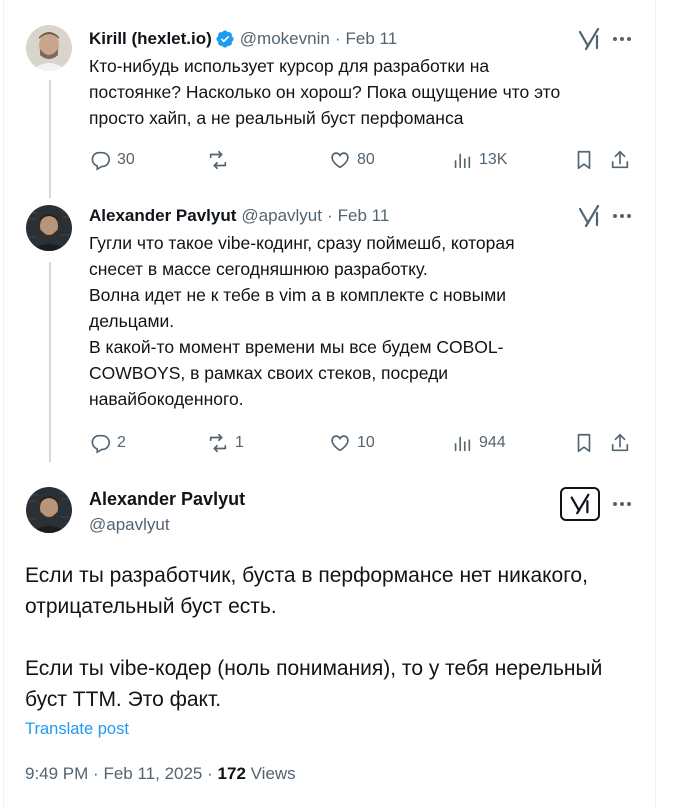 Image resolution: width=677 pixels, height=808 pixels. I want to click on tweet-header: Alexander Pavlyut @apavlyut · Feb 11, so click(361, 216).